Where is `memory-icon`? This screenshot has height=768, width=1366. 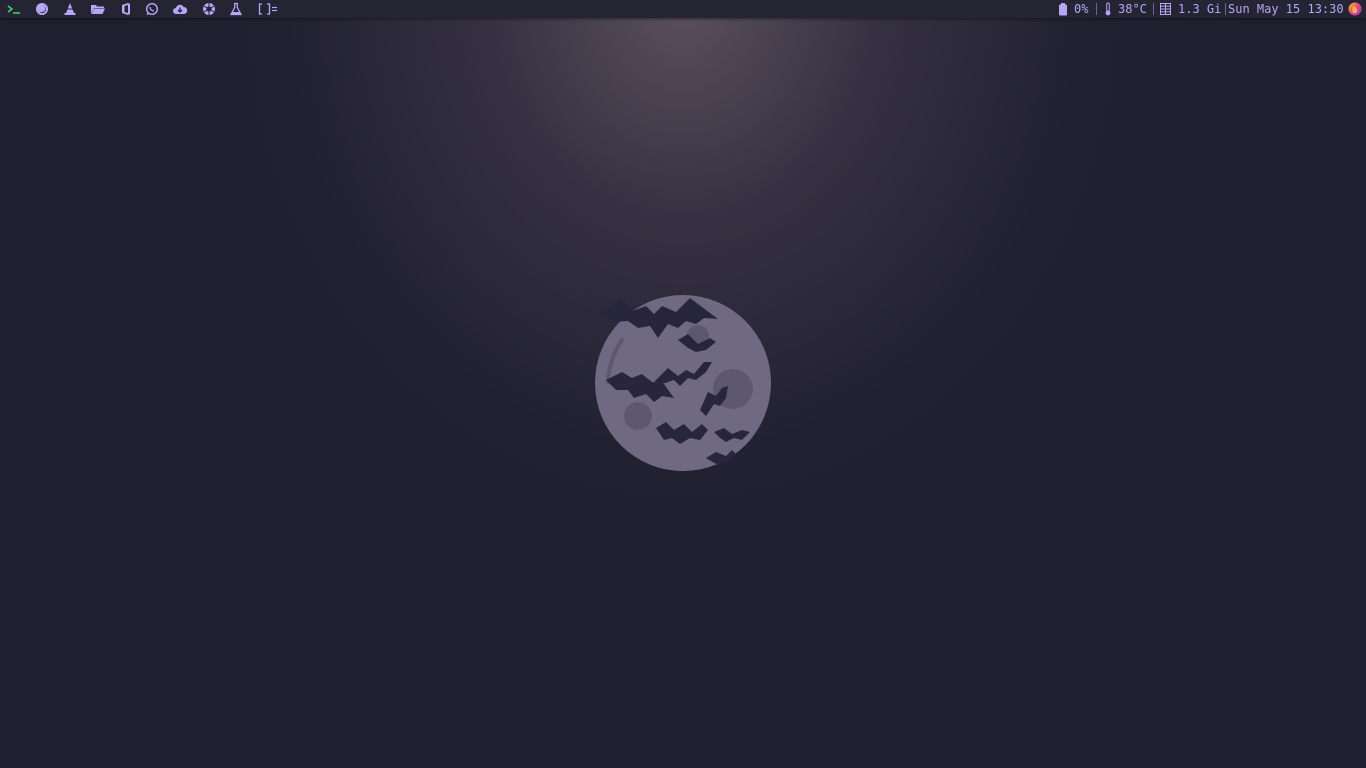 memory-icon is located at coordinates (1165, 9).